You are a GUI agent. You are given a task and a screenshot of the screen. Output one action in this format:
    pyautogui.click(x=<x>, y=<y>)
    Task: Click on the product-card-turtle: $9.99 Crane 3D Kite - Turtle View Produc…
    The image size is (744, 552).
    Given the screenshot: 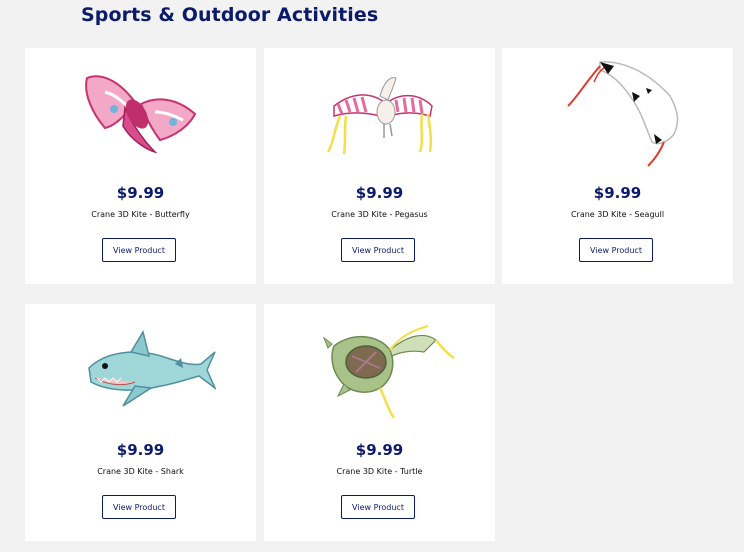 What is the action you would take?
    pyautogui.click(x=379, y=422)
    